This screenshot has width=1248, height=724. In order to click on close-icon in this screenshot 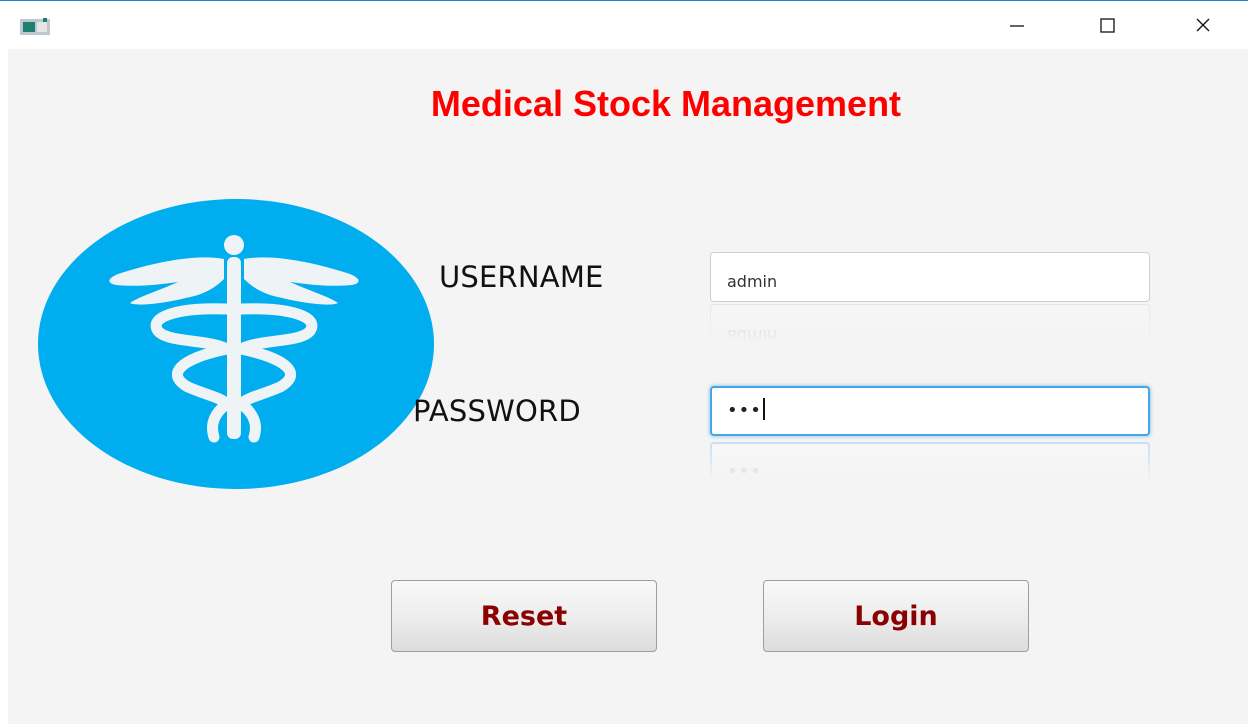, I will do `click(1203, 25)`.